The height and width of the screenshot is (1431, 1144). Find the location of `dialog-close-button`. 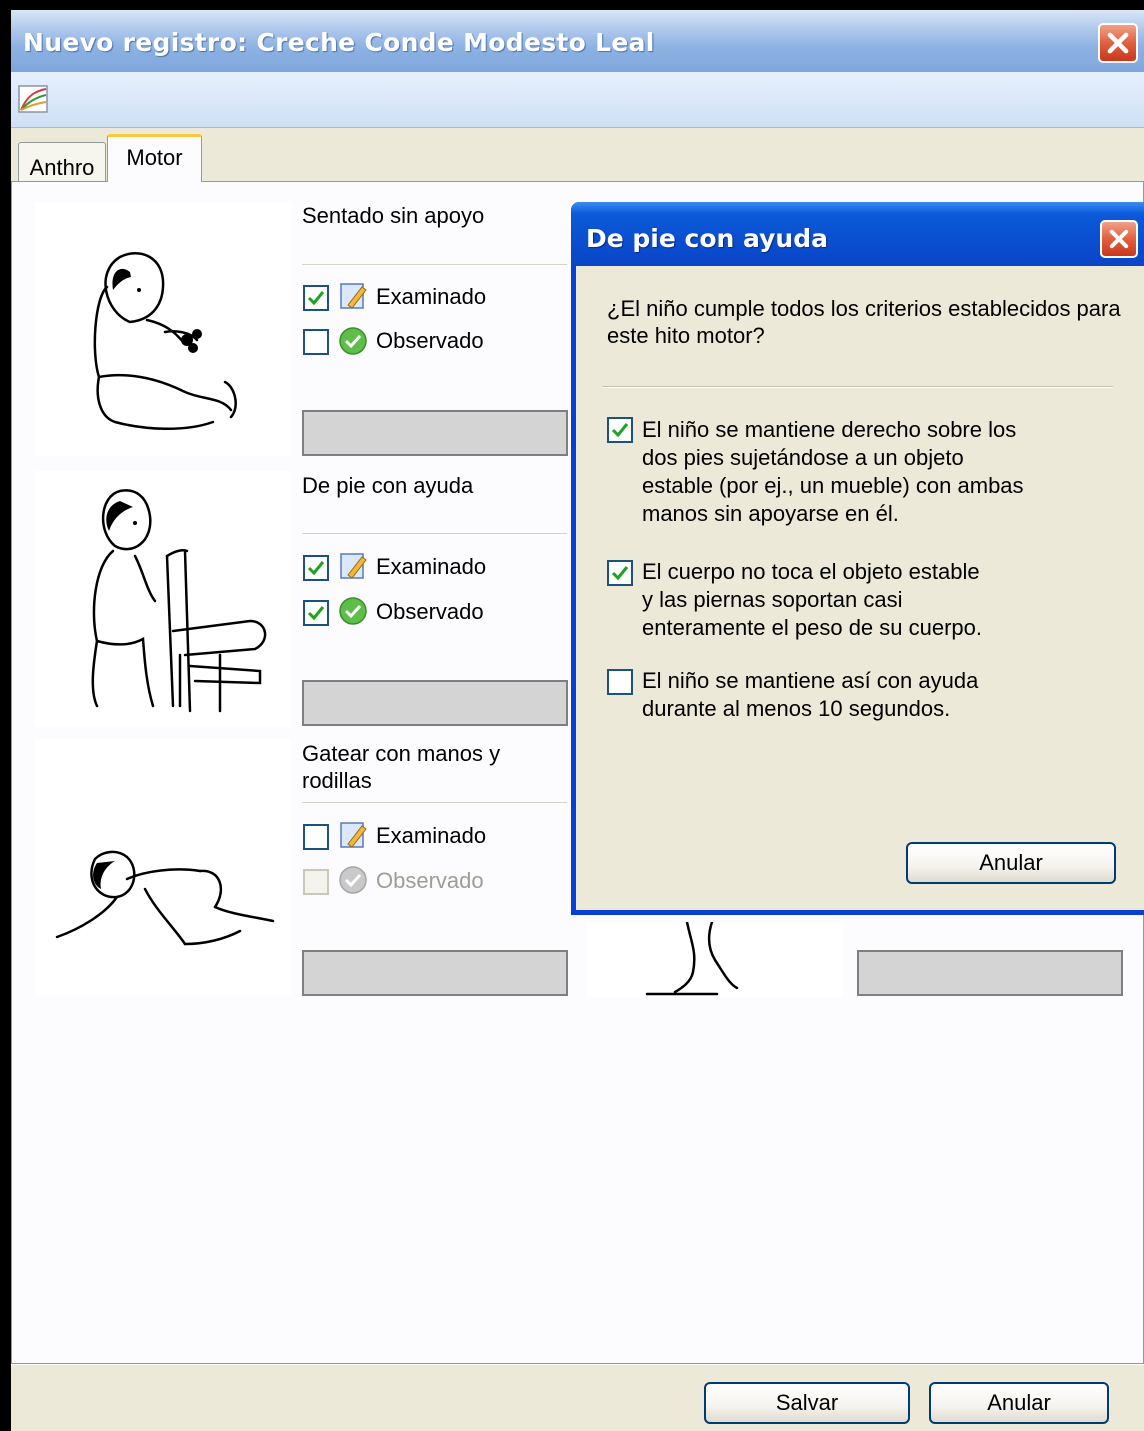

dialog-close-button is located at coordinates (1119, 239).